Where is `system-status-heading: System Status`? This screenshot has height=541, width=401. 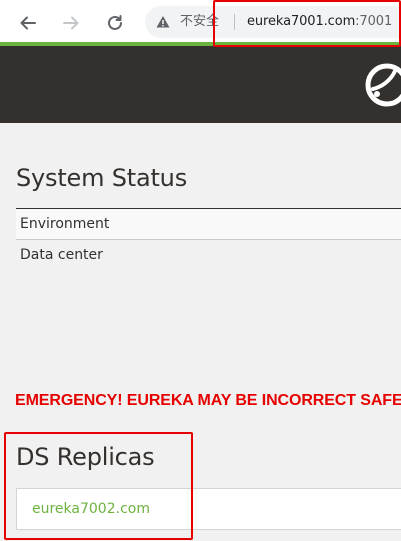 system-status-heading: System Status is located at coordinates (102, 178).